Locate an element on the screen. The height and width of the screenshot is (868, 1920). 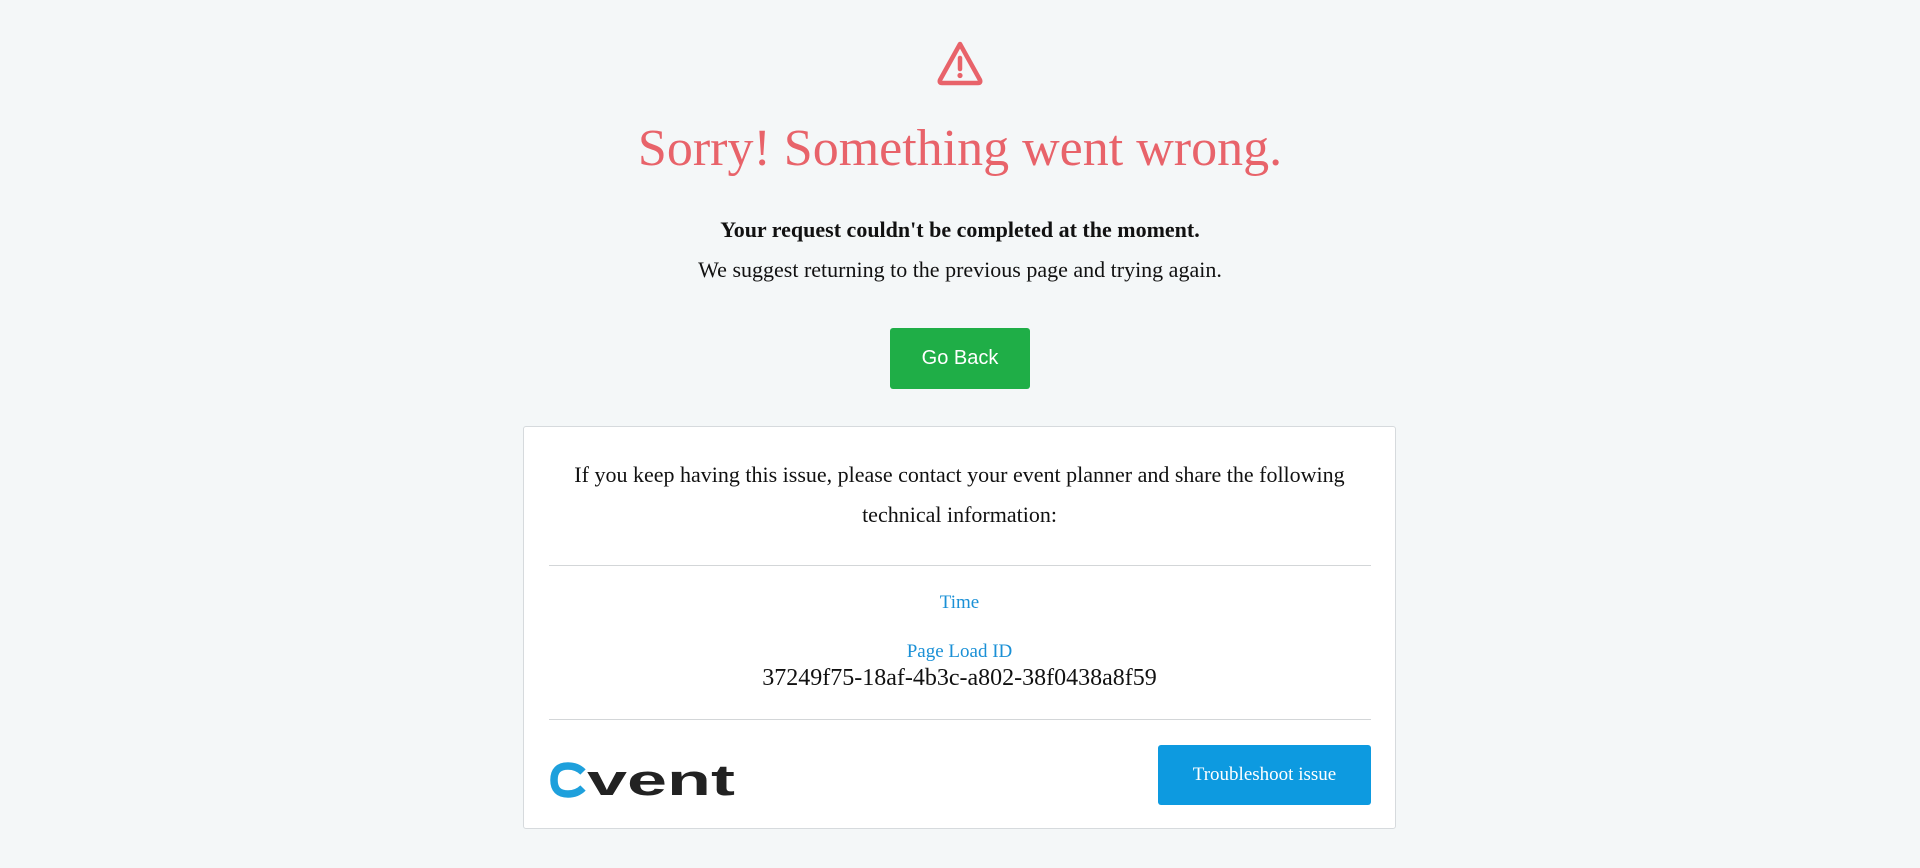
page-load-id-value: 37249f75-18af-4b3c-a802-38f0438a8f59 is located at coordinates (959, 678).